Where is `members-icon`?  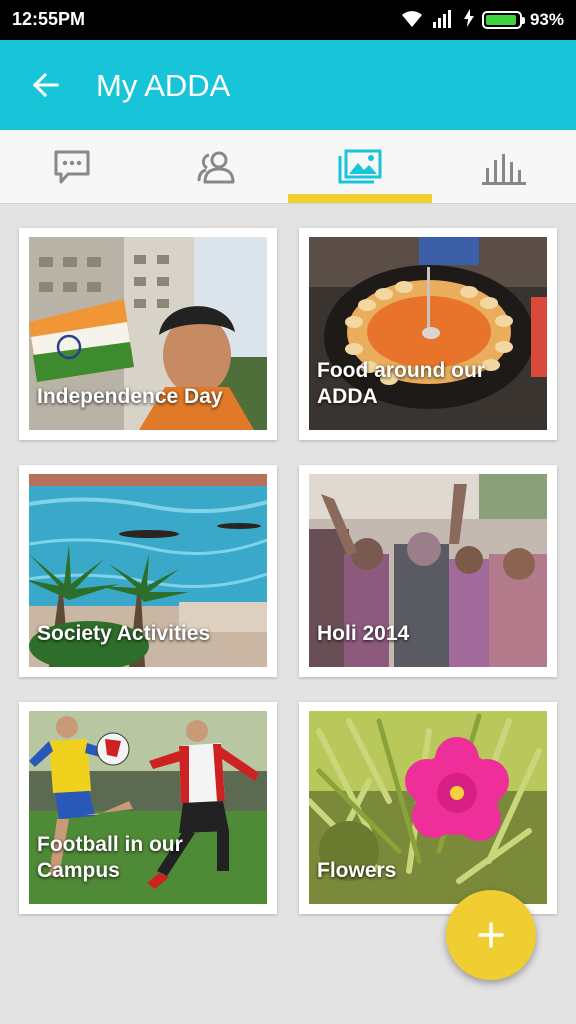
members-icon is located at coordinates (216, 167).